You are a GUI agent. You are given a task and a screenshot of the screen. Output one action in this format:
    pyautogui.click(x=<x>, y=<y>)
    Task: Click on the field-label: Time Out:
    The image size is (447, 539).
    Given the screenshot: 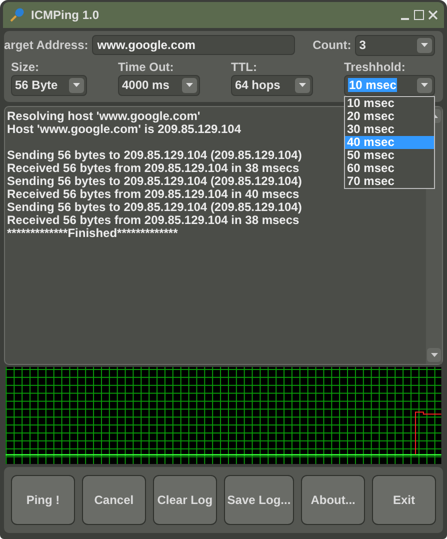 What is the action you would take?
    pyautogui.click(x=146, y=67)
    